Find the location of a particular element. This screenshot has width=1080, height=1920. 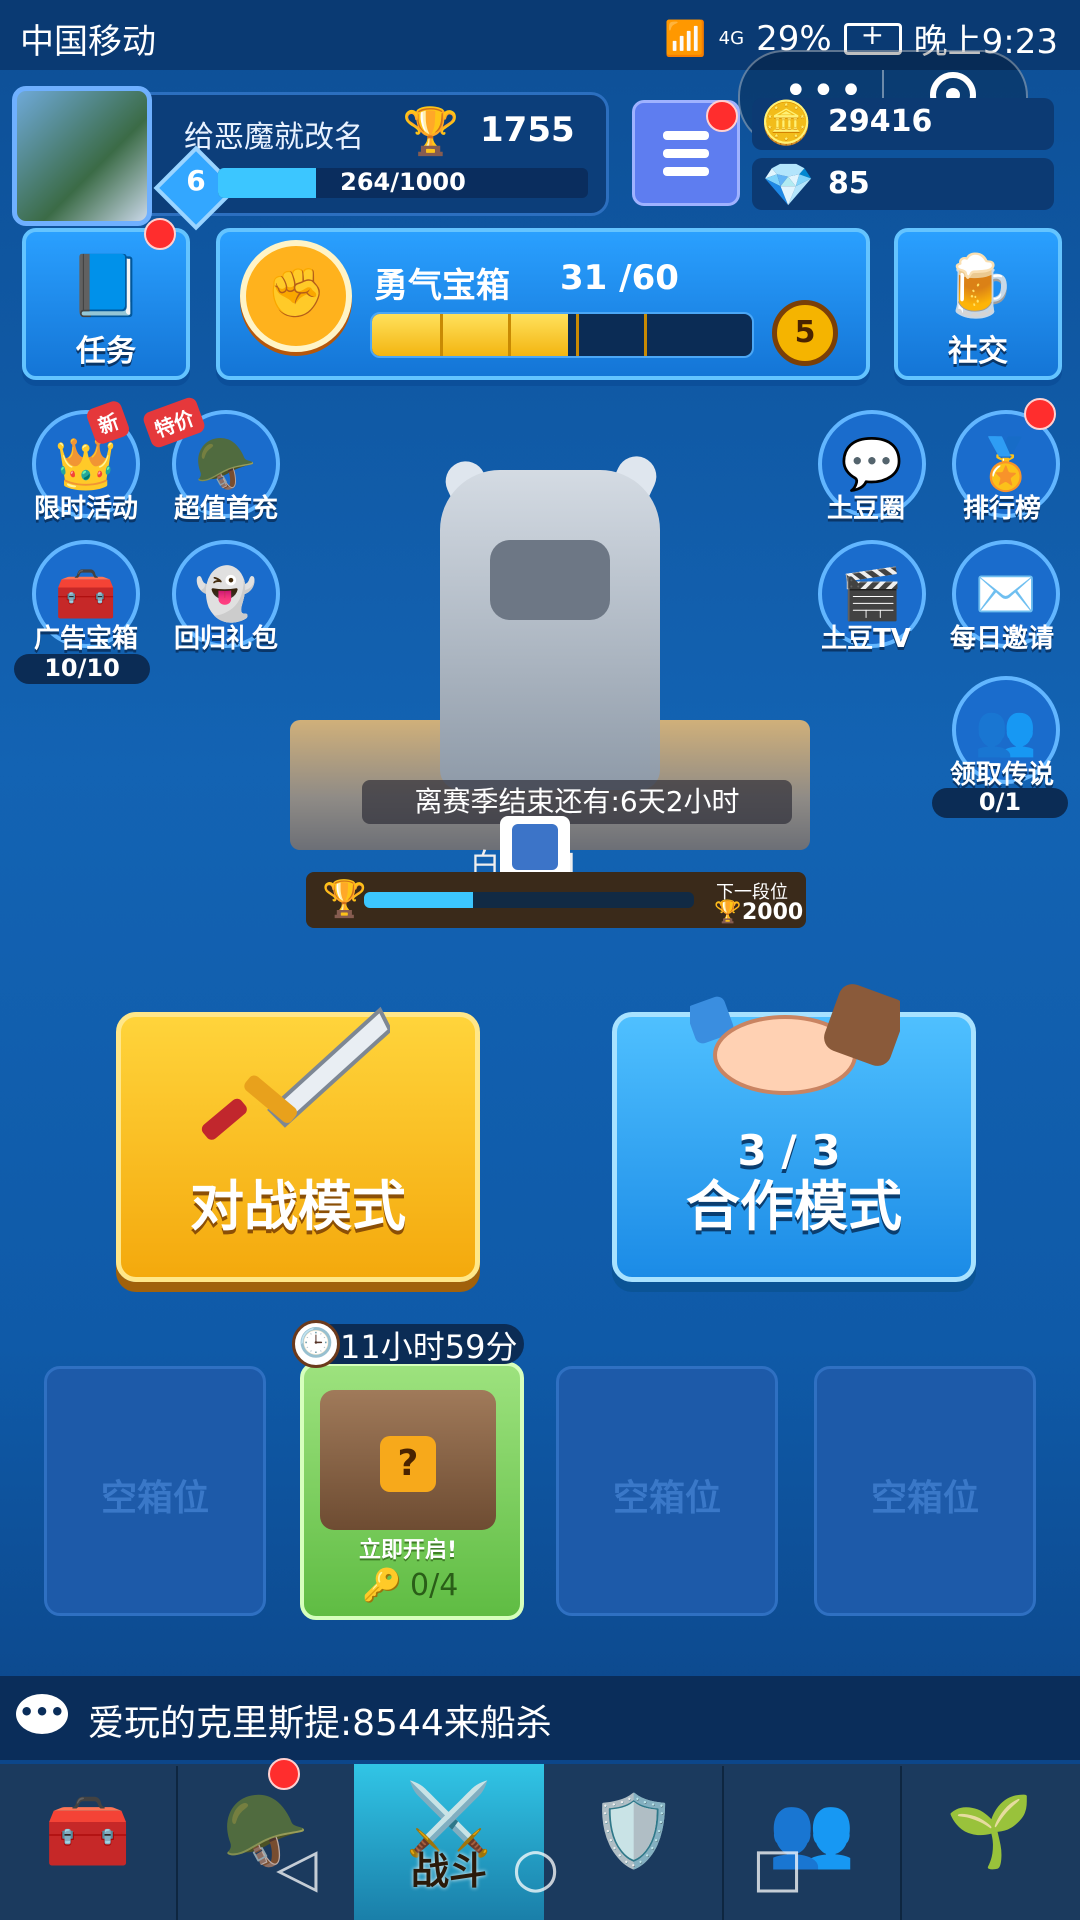

nav-friends-icon: 👥 is located at coordinates (813, 1843).